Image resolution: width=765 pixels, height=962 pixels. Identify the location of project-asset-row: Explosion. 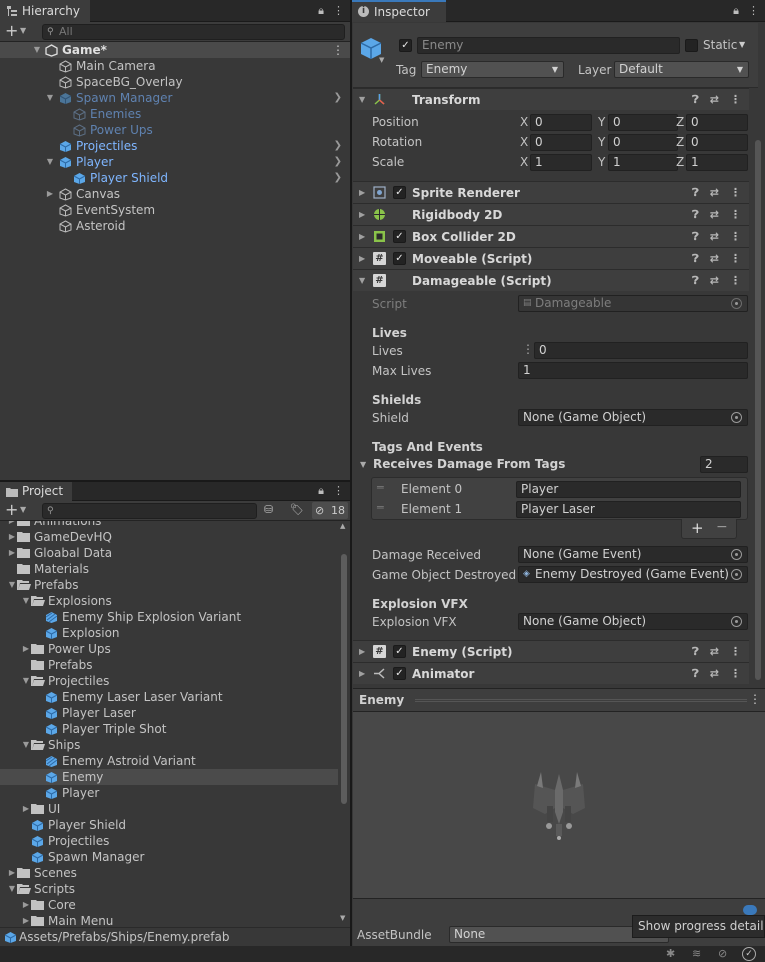
(169, 633).